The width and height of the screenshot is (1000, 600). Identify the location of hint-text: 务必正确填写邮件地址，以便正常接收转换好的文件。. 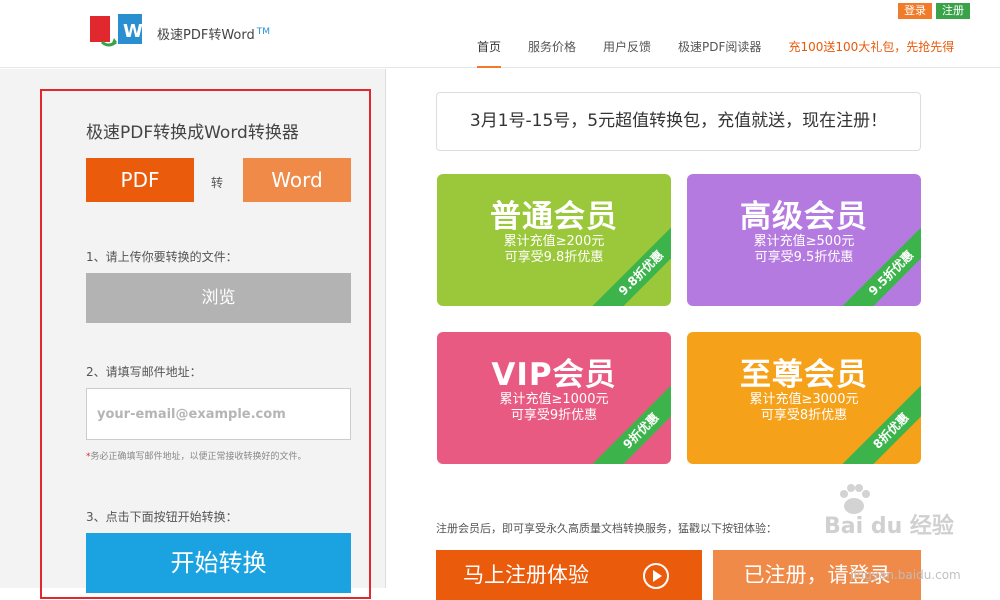
(198, 457).